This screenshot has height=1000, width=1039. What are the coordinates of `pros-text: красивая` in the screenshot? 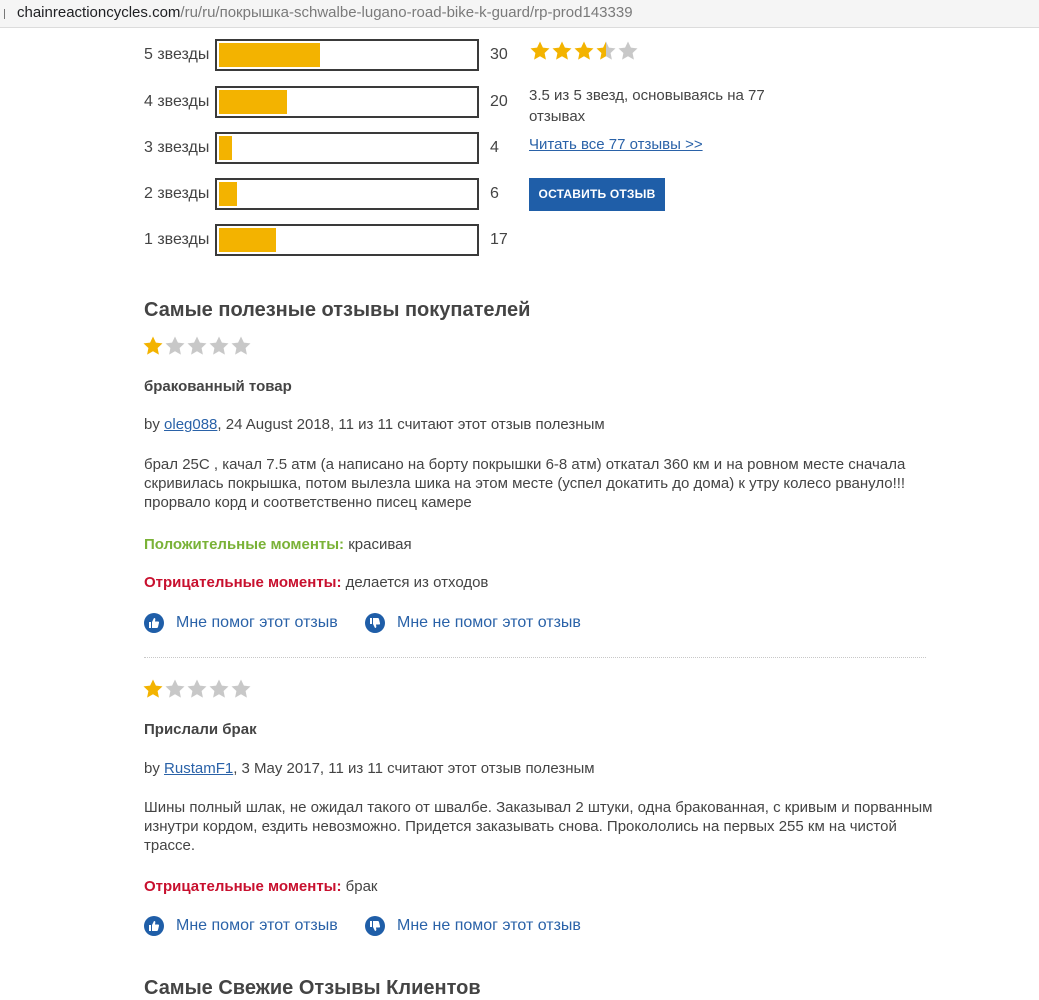 It's located at (378, 544).